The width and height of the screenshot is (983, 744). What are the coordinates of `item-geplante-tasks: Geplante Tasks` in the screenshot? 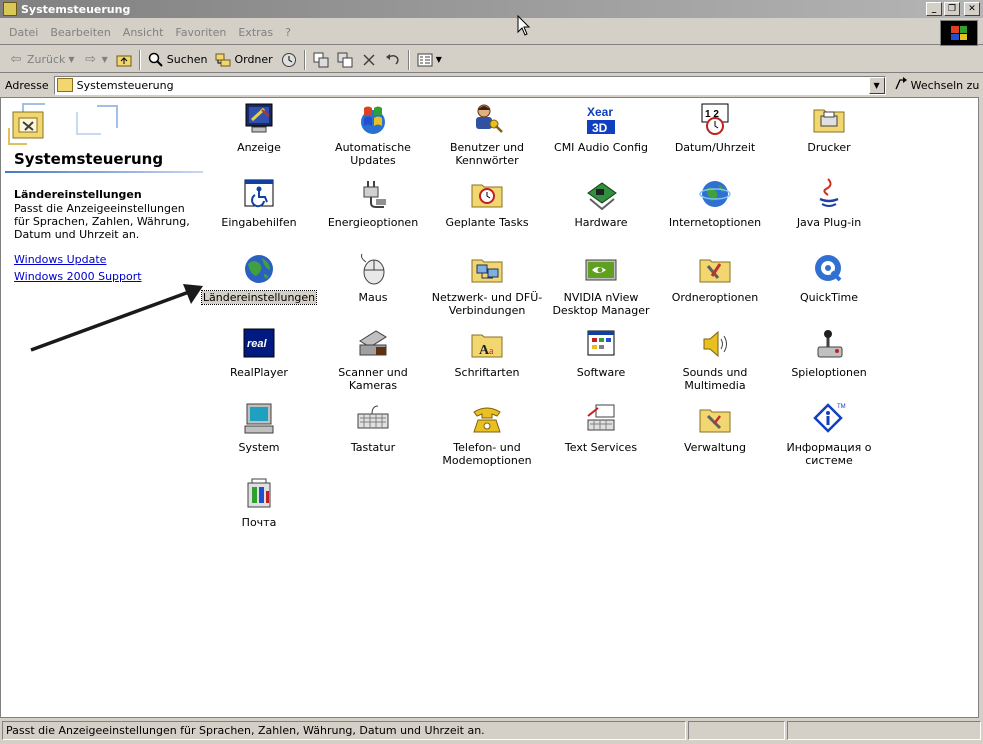 It's located at (487, 211).